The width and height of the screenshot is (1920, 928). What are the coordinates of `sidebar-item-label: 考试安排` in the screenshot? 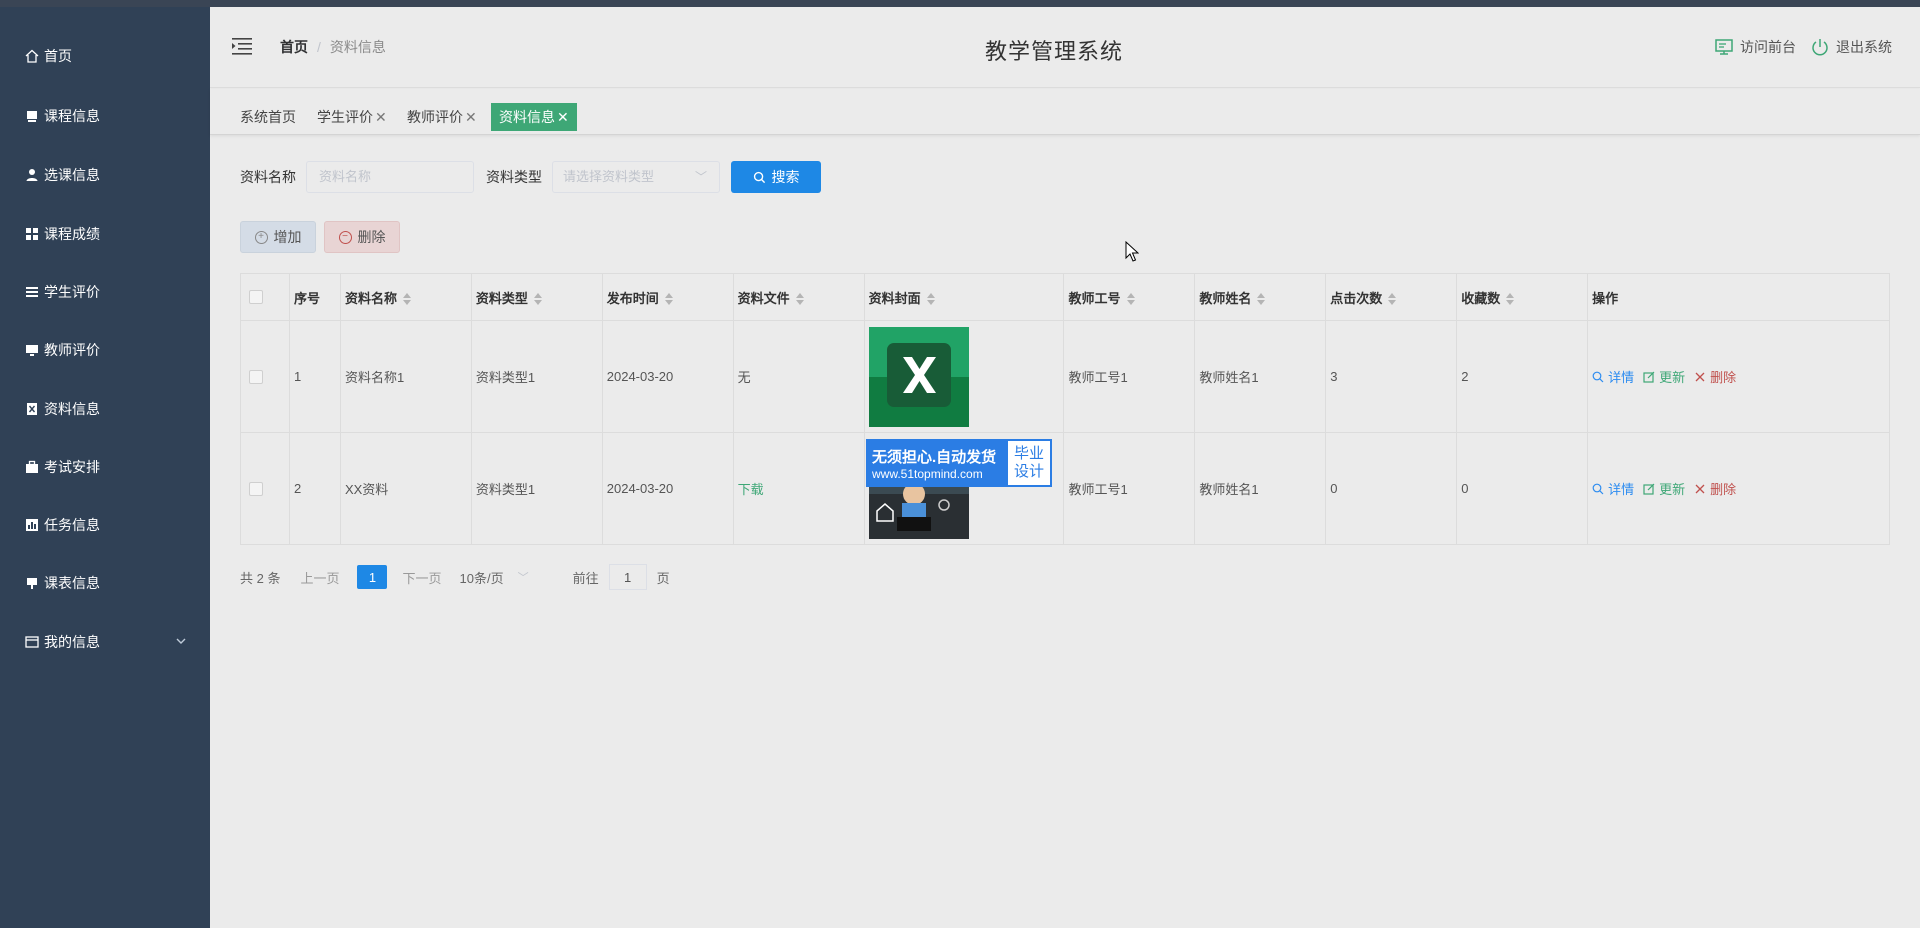 It's located at (72, 467).